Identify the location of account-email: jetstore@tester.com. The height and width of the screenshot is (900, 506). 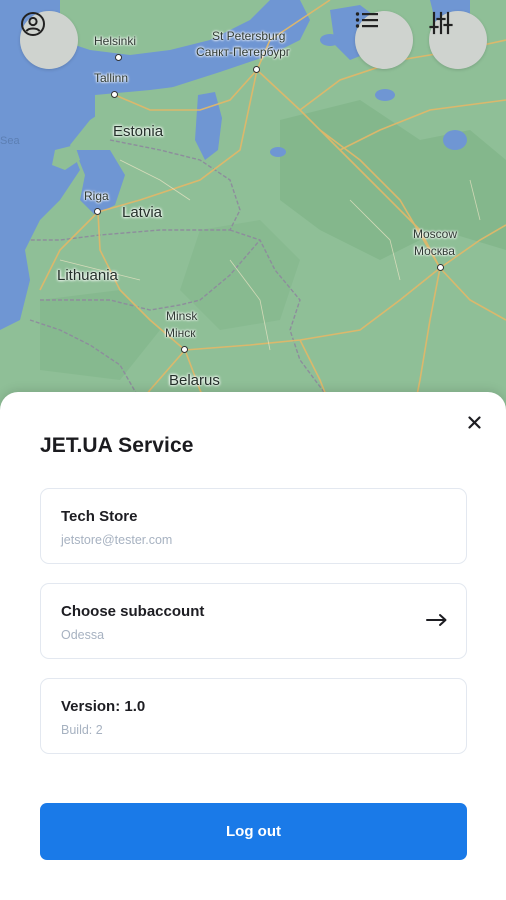
(117, 540).